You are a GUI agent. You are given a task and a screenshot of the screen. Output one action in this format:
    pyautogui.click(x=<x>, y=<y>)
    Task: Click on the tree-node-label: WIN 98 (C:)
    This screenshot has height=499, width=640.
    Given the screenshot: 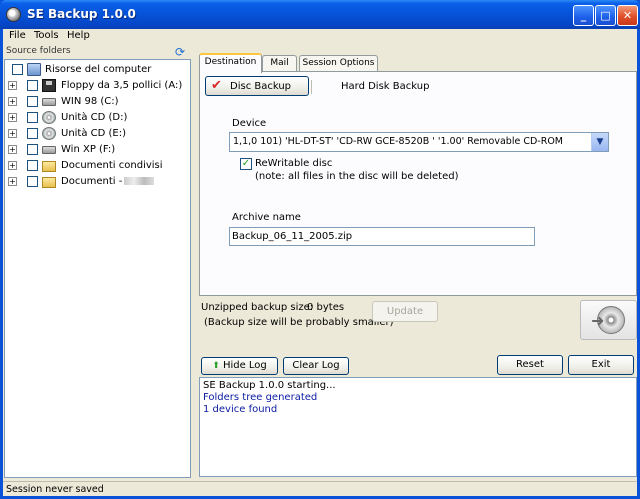 What is the action you would take?
    pyautogui.click(x=90, y=101)
    